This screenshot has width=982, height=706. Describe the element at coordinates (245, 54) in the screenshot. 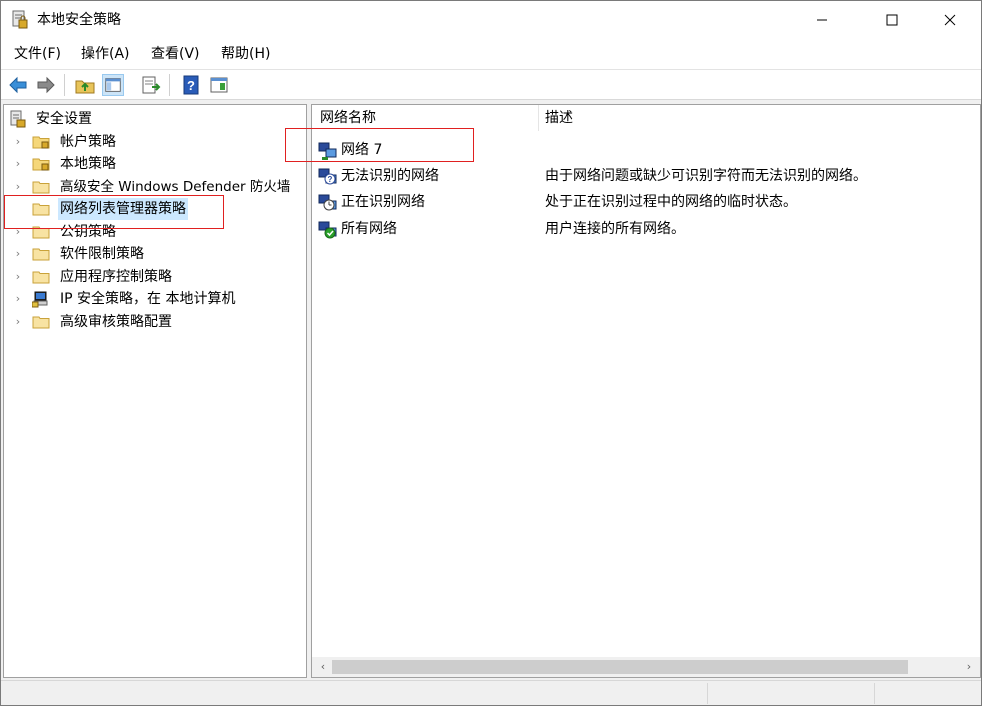

I see `menu-help: 帮助(H)` at that location.